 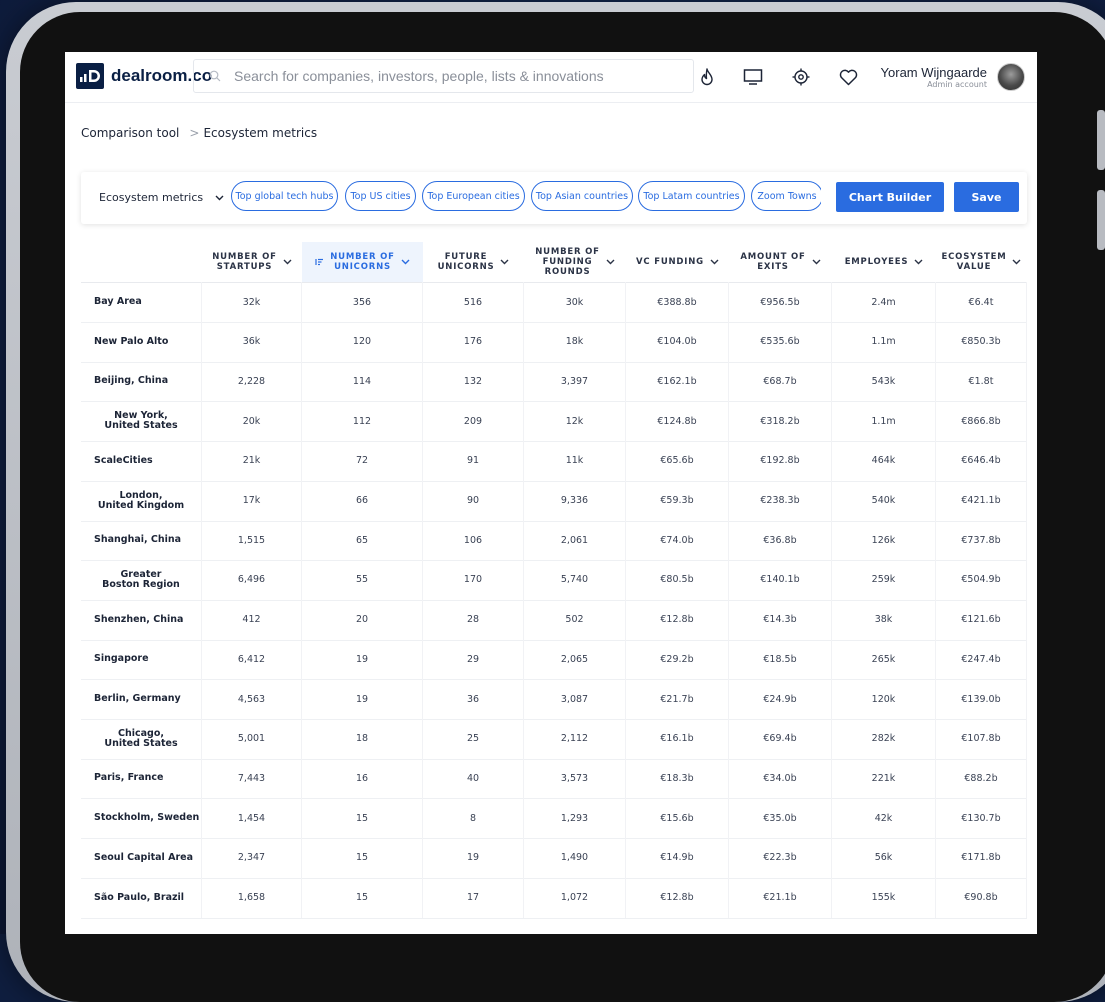 What do you see at coordinates (161, 197) in the screenshot?
I see `metrics-select: Ecosystem metrics` at bounding box center [161, 197].